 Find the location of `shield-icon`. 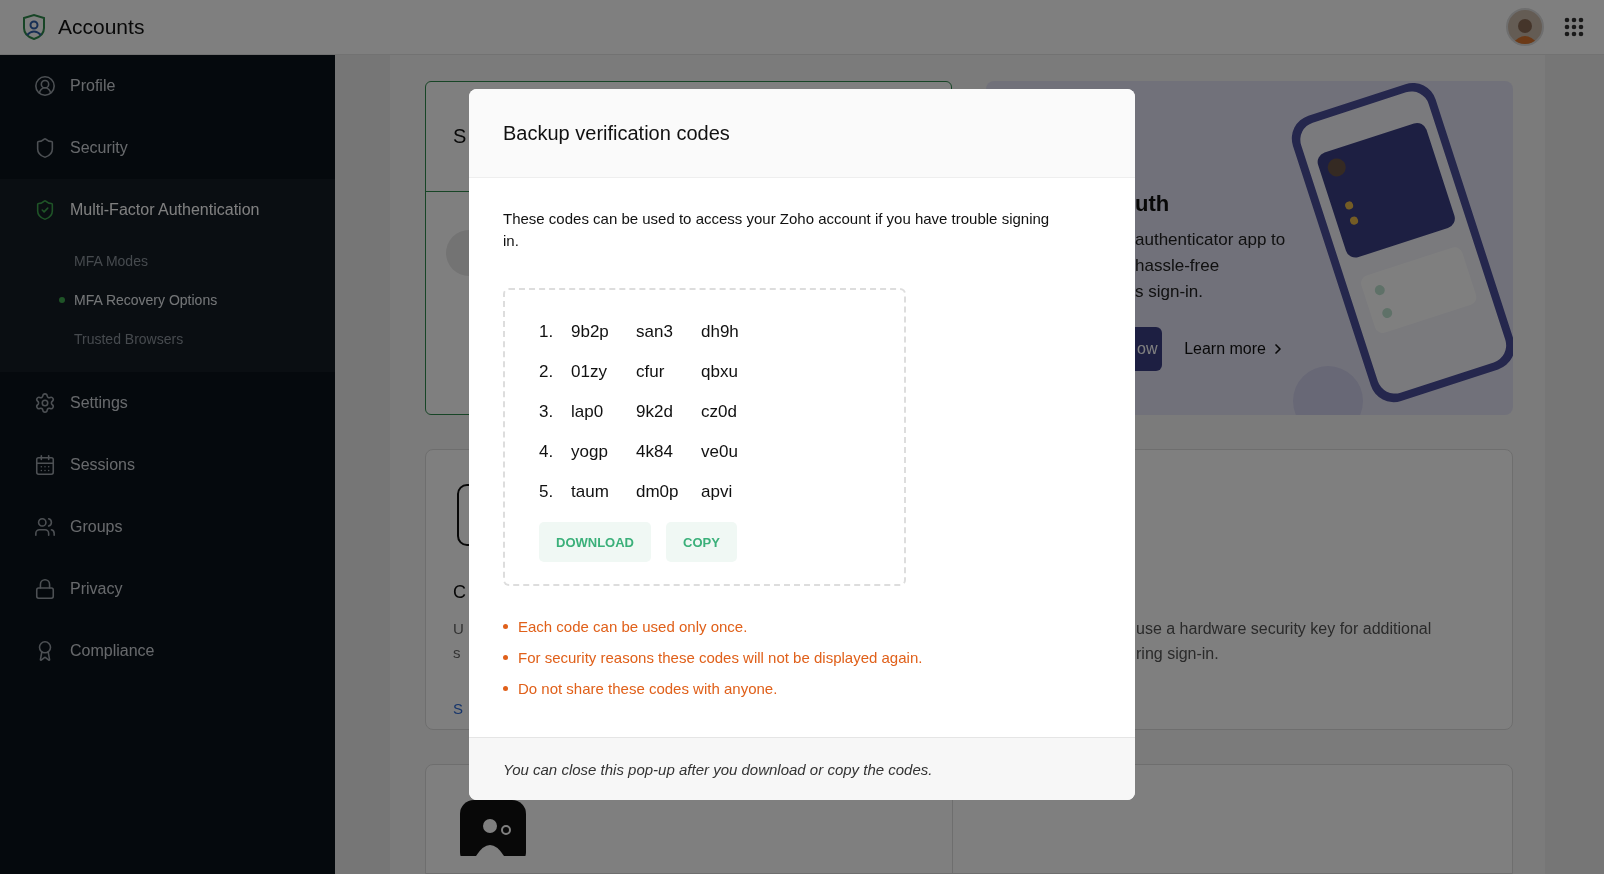

shield-icon is located at coordinates (45, 148).